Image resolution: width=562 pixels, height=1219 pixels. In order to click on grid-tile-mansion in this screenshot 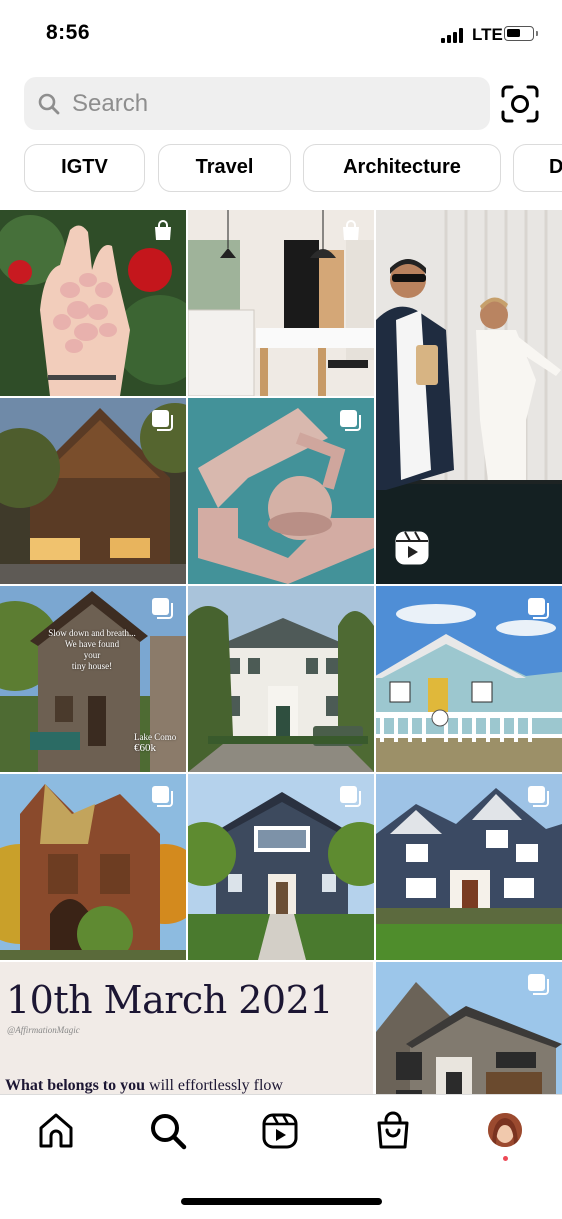, I will do `click(281, 679)`.